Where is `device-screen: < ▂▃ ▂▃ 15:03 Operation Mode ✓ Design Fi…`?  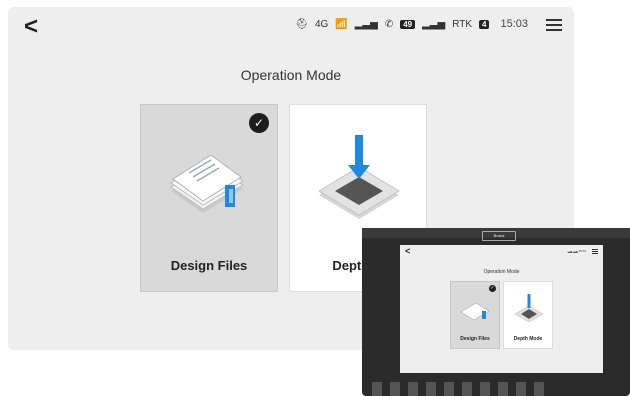
device-screen: < ▂▃ ▂▃ 15:03 Operation Mode ✓ Design Fi… is located at coordinates (501, 309).